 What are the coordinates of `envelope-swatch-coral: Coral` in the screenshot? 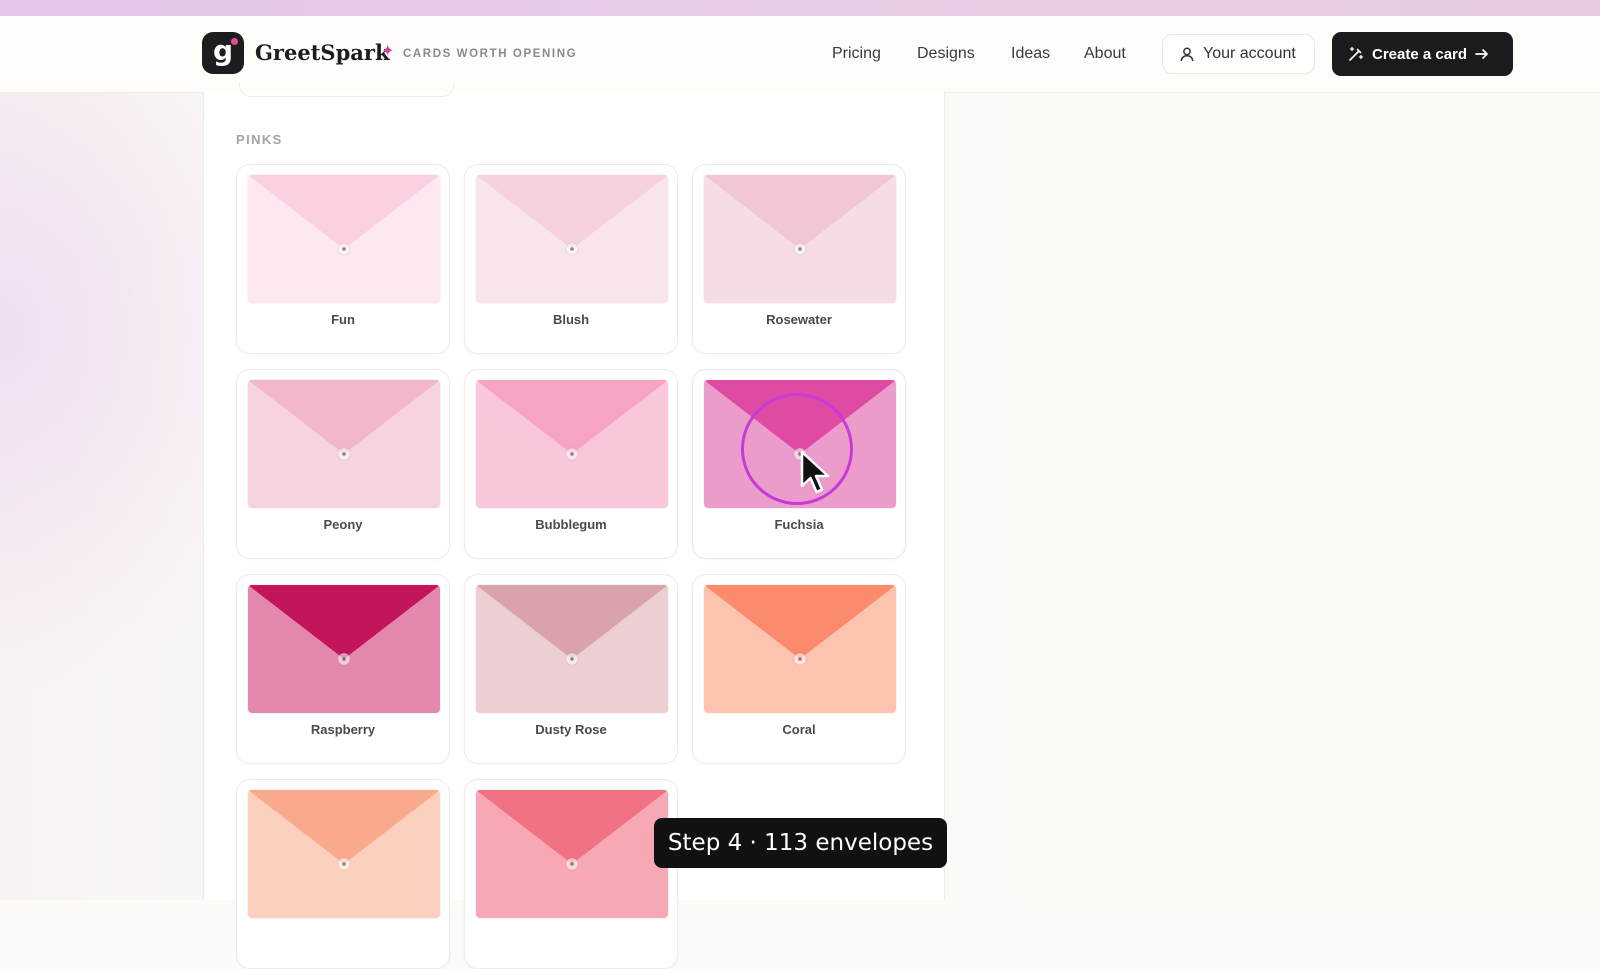 It's located at (799, 669).